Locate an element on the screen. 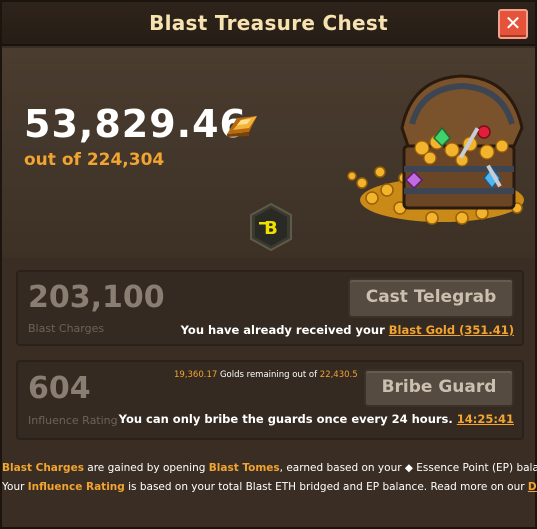  close-icon: ✕ is located at coordinates (513, 23).